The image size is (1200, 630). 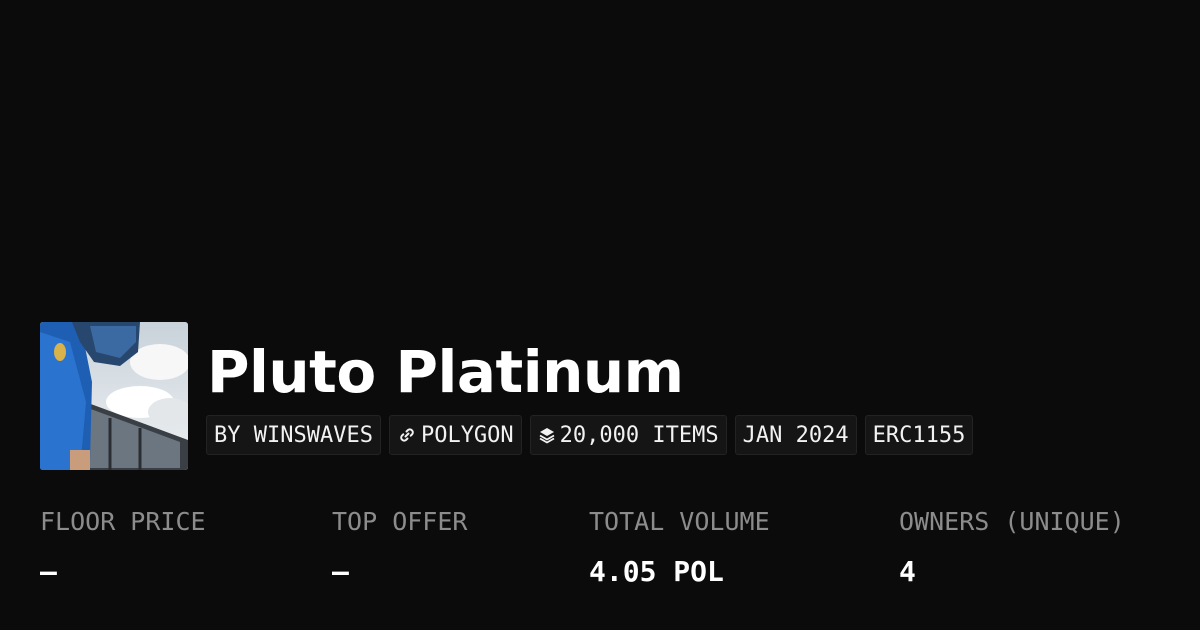 I want to click on stat-label: TOP OFFER, so click(x=400, y=521).